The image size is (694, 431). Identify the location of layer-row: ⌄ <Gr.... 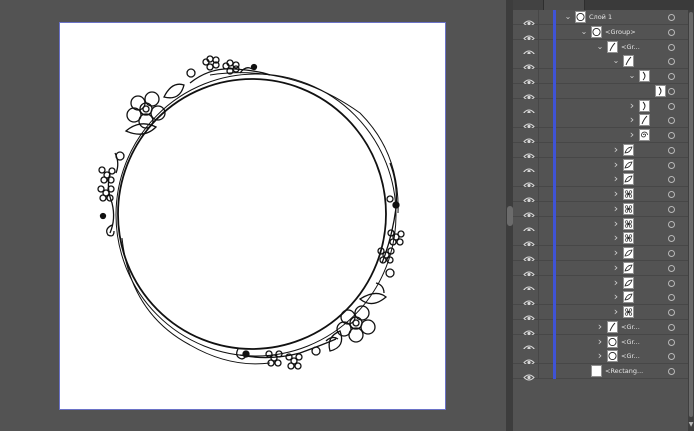
(600, 47).